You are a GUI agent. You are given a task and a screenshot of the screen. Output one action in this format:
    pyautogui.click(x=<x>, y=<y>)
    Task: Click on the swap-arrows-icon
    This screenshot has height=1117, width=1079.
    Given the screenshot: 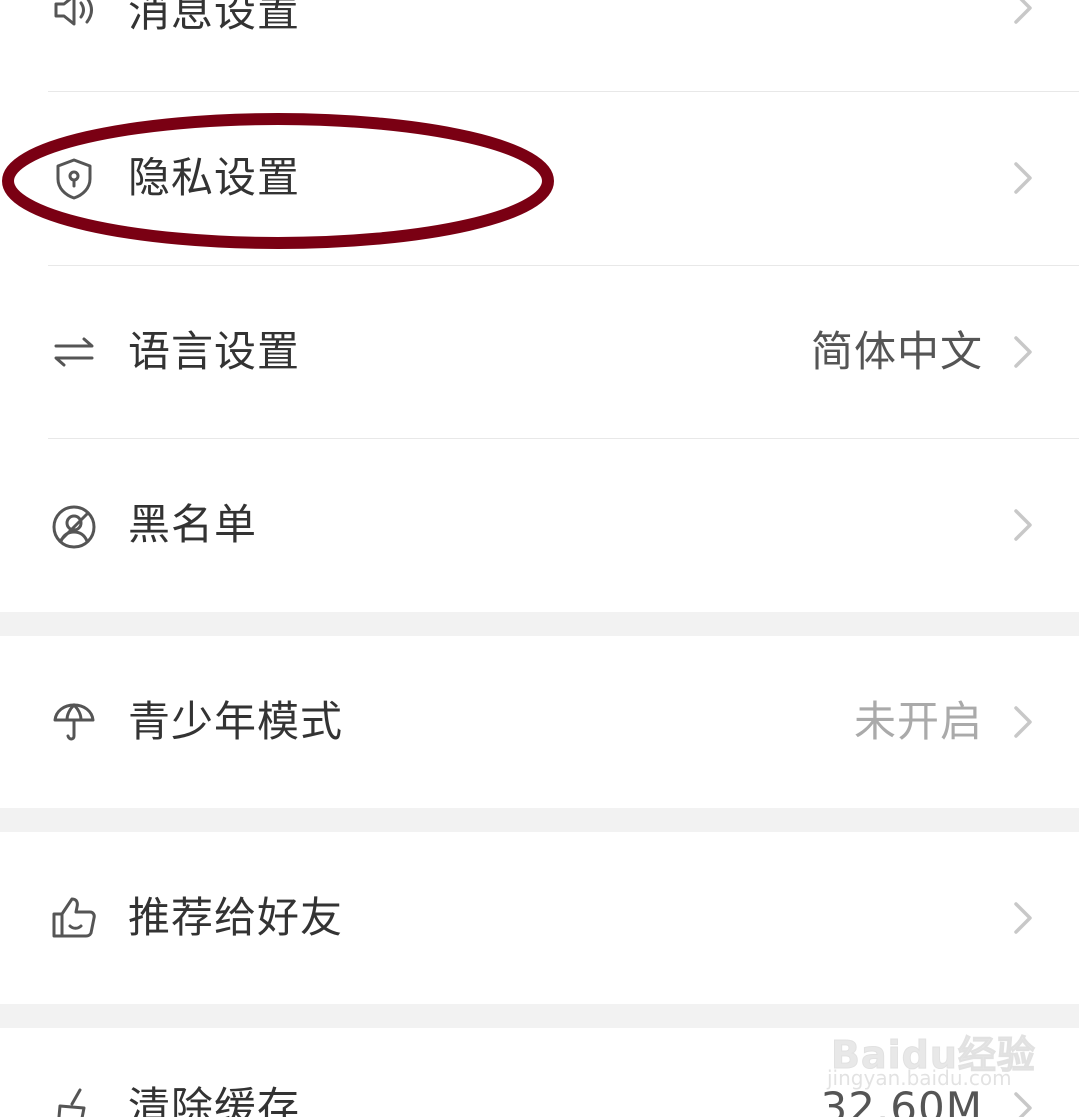 What is the action you would take?
    pyautogui.click(x=74, y=352)
    